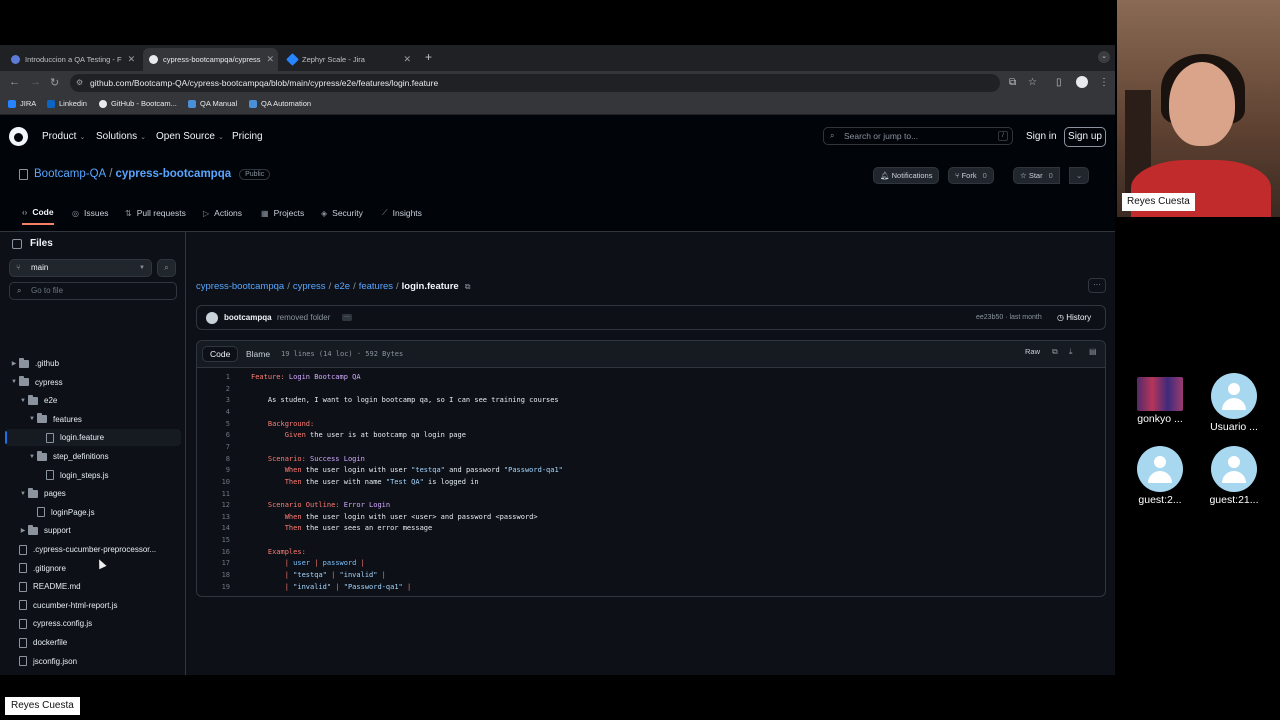  I want to click on new-tab-plus-icon: +, so click(428, 57).